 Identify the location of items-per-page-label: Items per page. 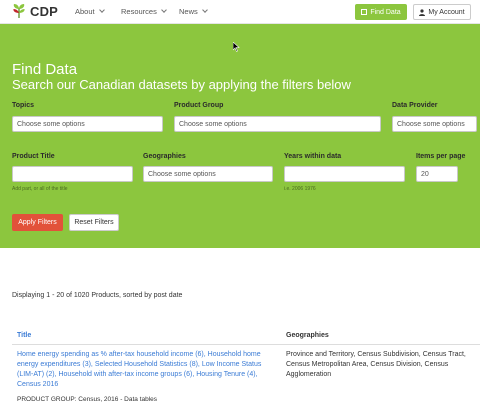
(441, 156).